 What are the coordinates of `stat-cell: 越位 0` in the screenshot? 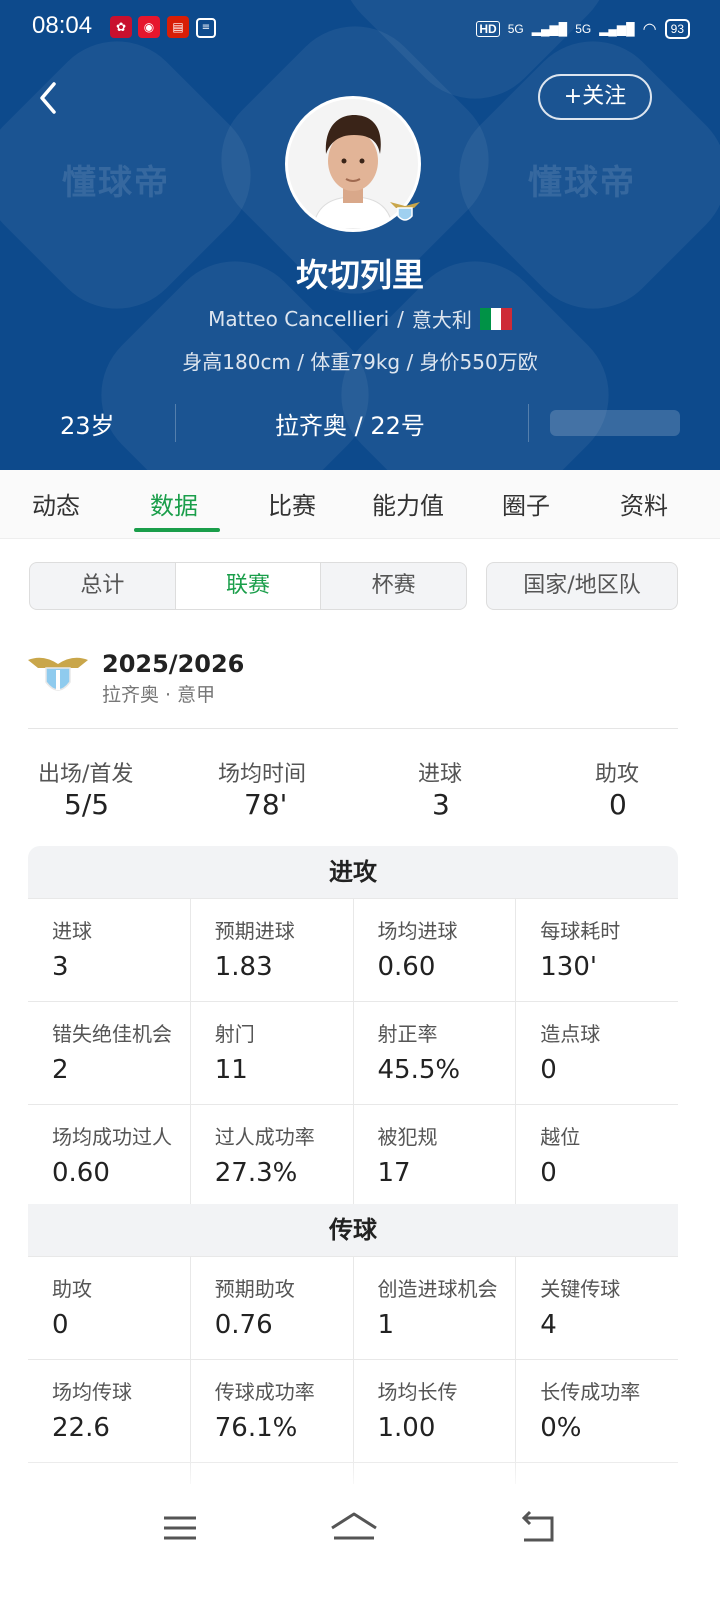 It's located at (597, 1156).